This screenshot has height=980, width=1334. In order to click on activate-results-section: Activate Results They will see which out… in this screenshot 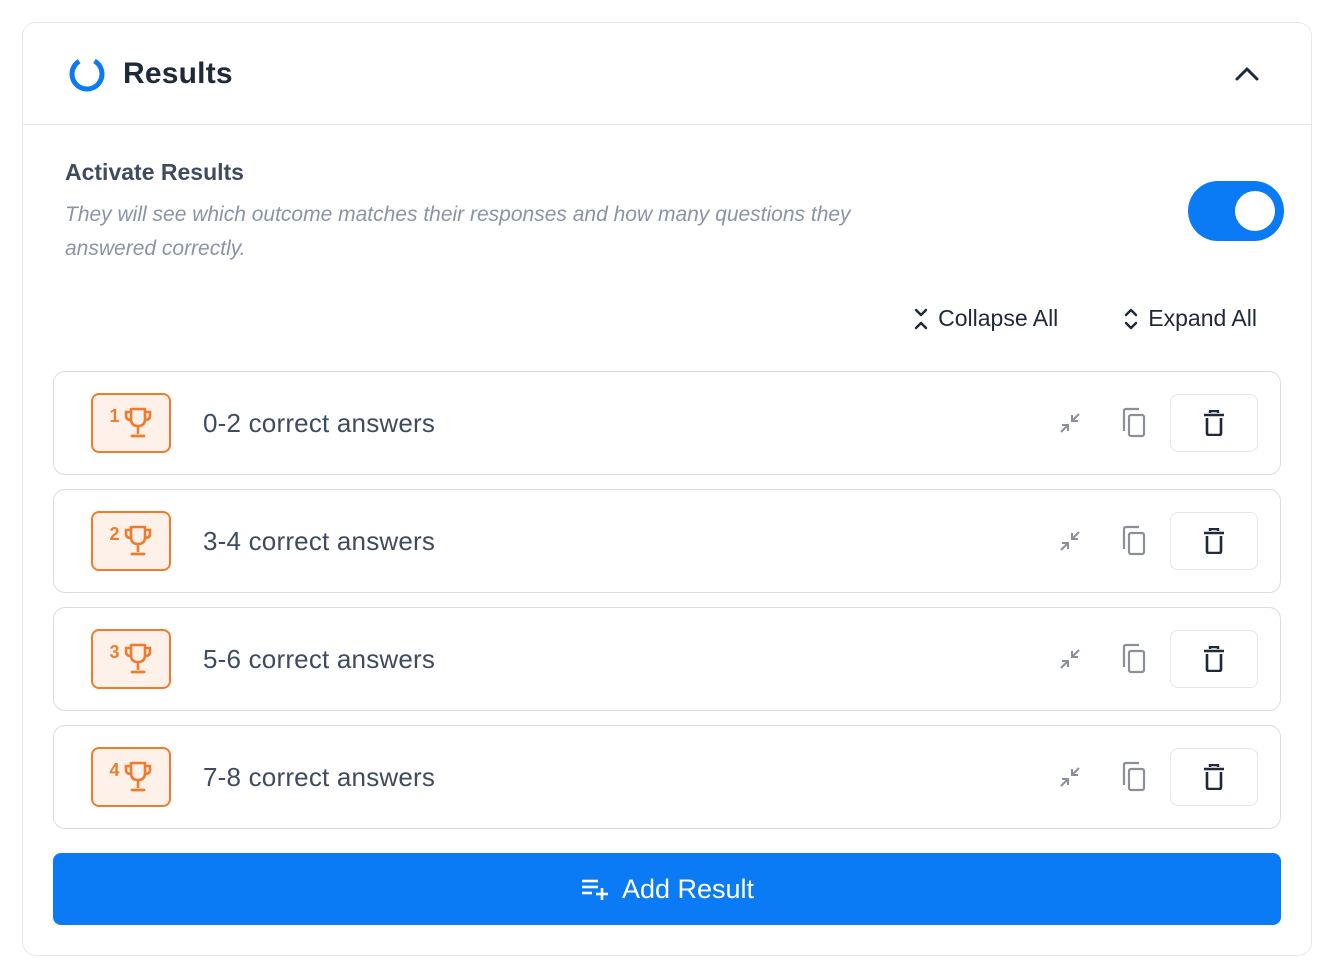, I will do `click(675, 212)`.